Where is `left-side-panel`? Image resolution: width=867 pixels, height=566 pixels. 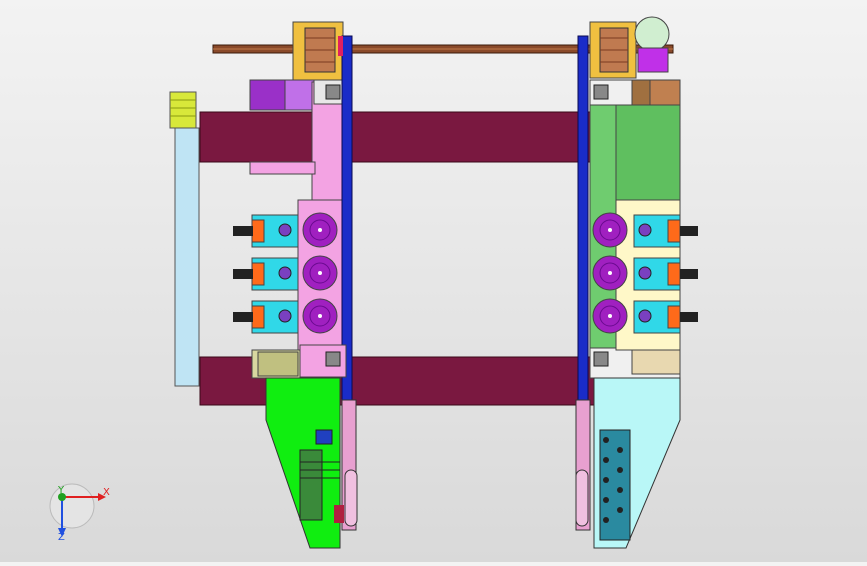
left-side-panel is located at coordinates (187, 257).